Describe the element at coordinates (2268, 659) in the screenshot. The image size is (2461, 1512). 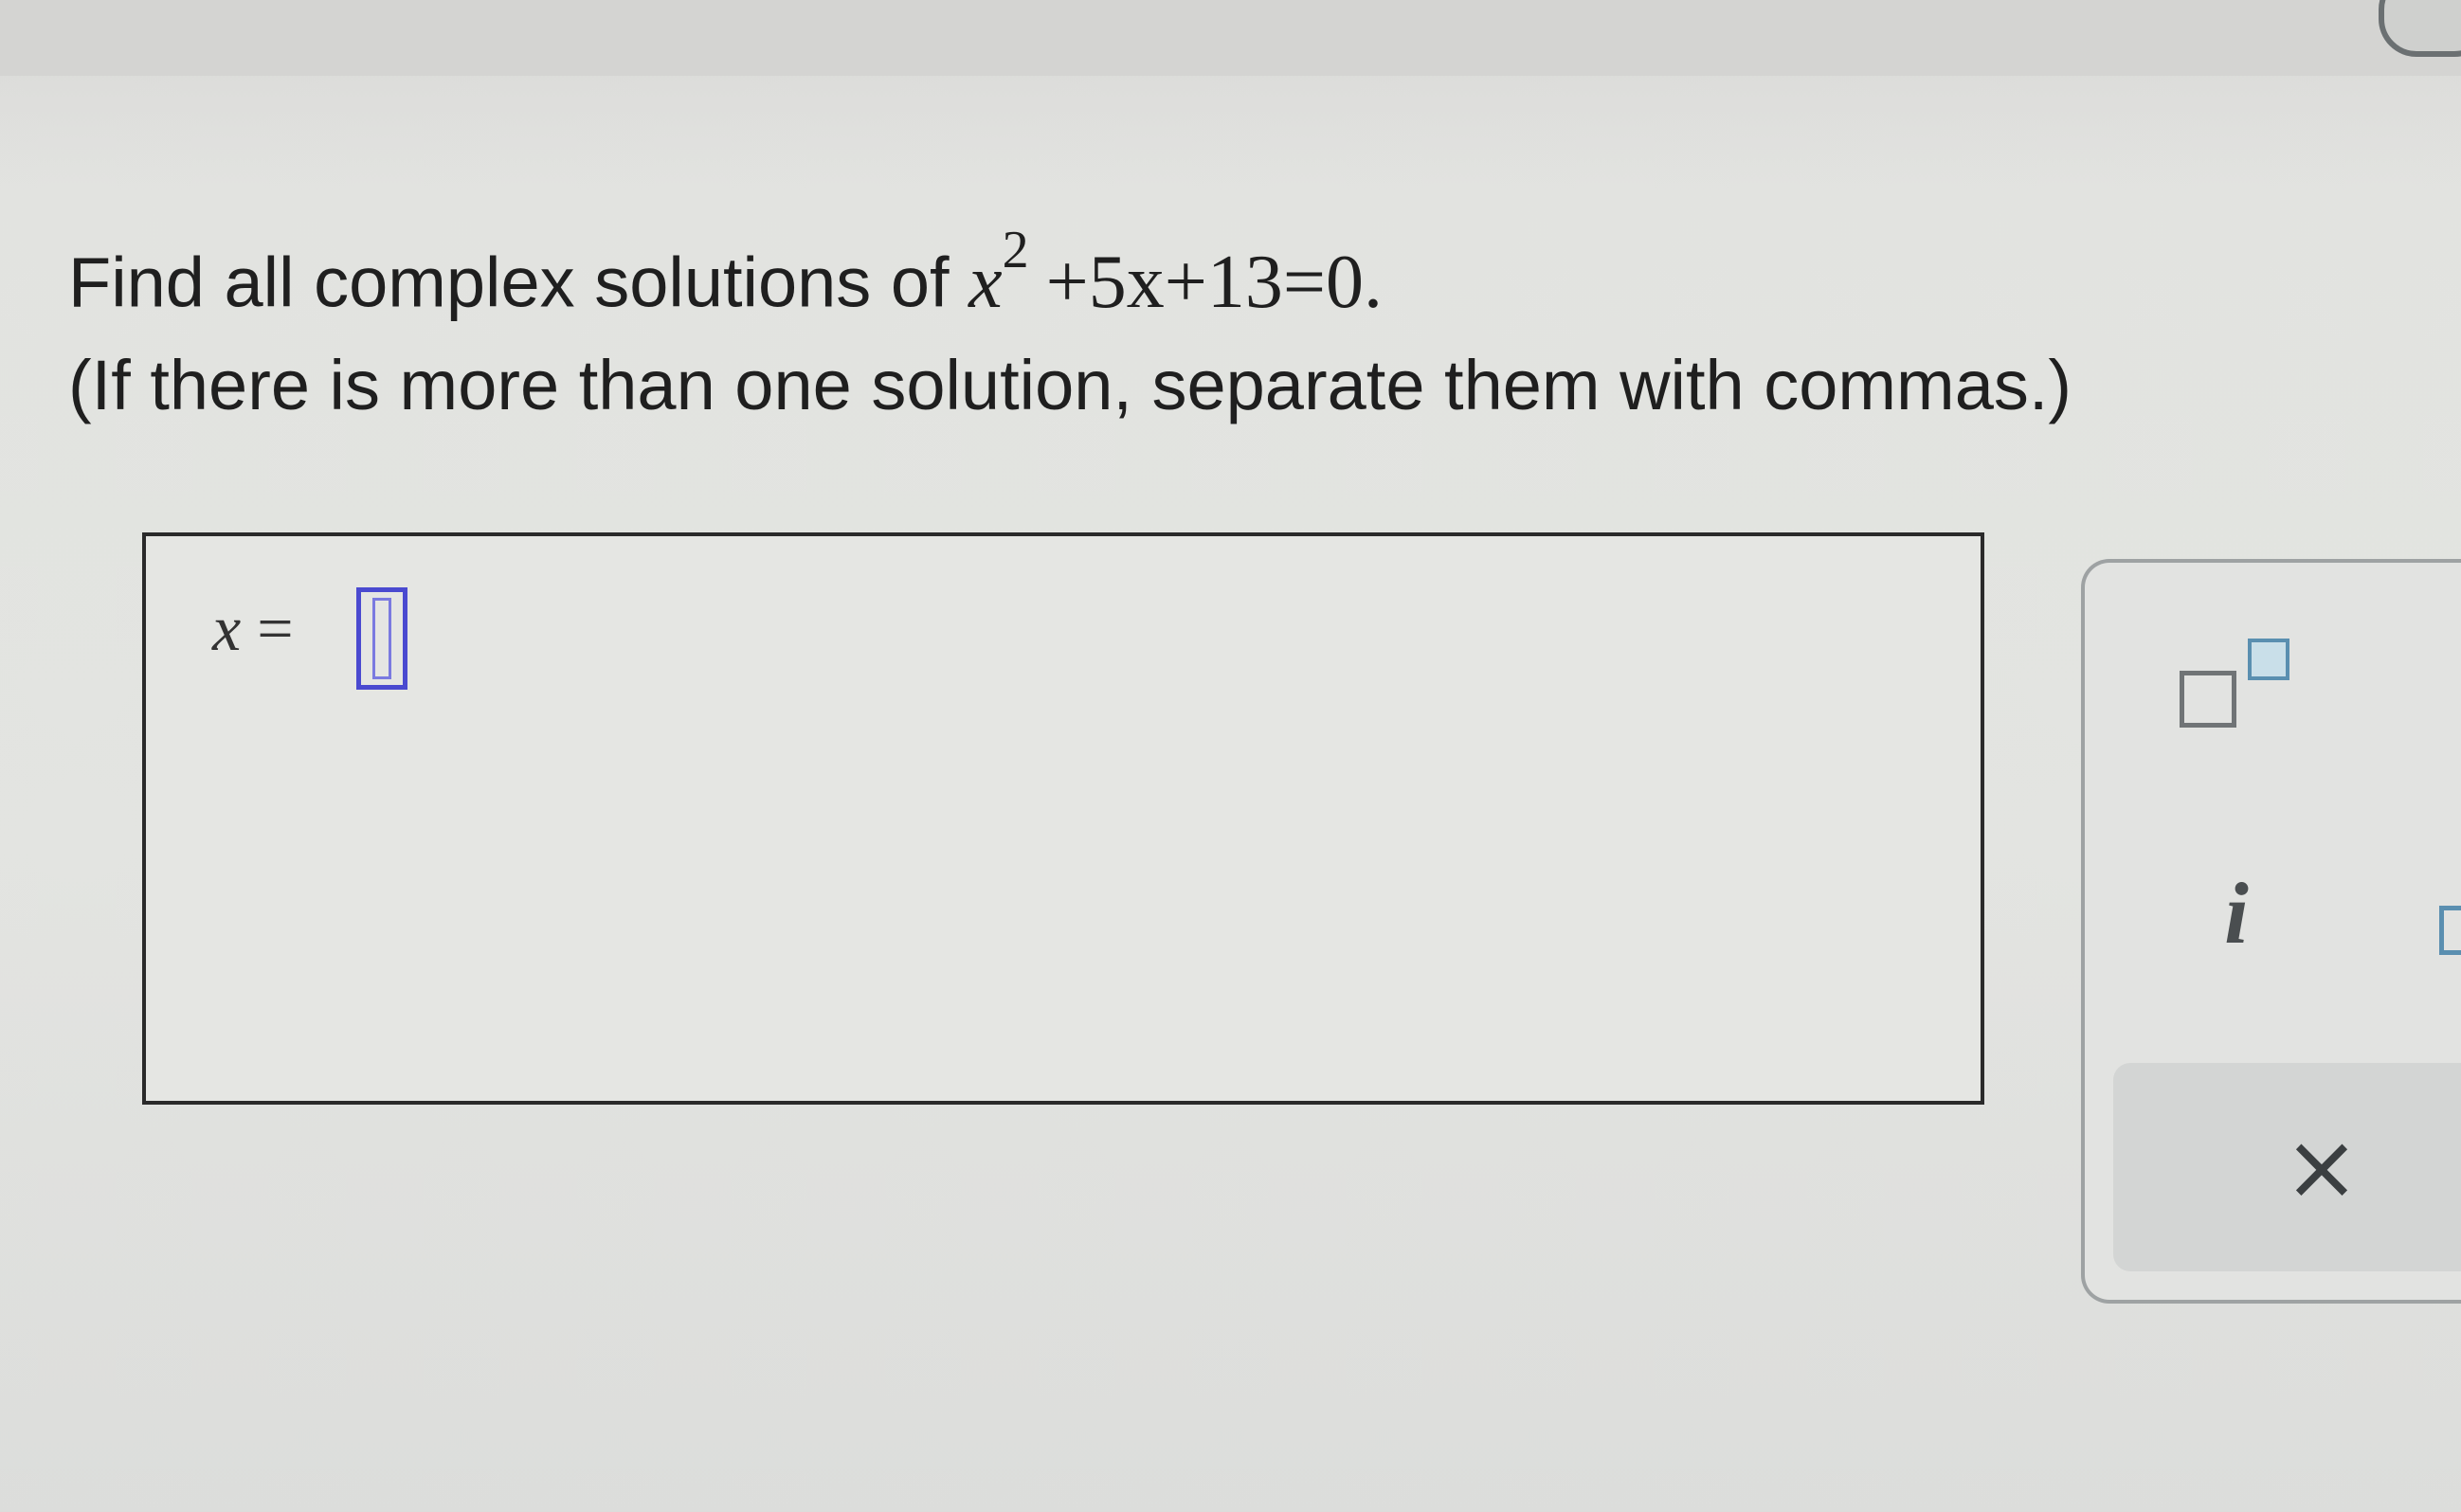
I see `superscript-slot-icon` at that location.